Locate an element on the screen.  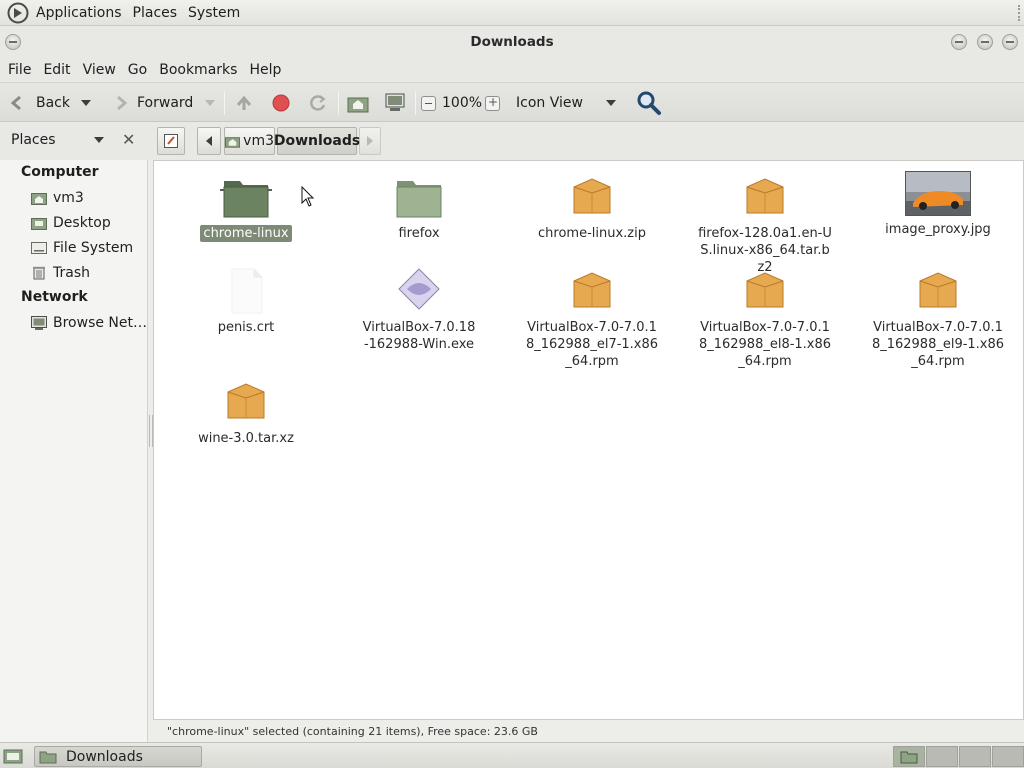
reload-button is located at coordinates (318, 103).